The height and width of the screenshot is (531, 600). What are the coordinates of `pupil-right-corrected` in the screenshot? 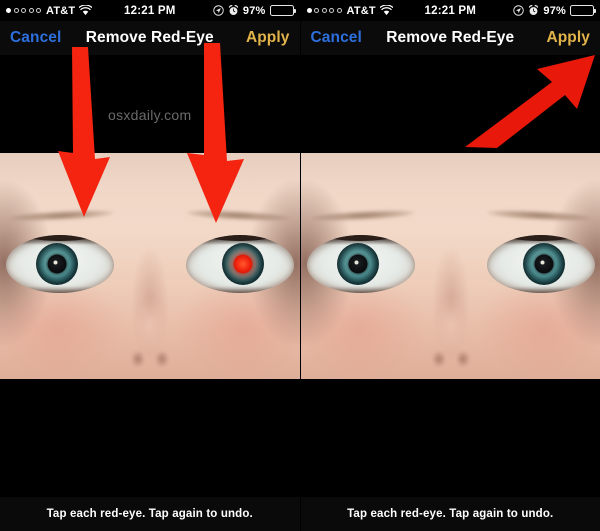 It's located at (543, 264).